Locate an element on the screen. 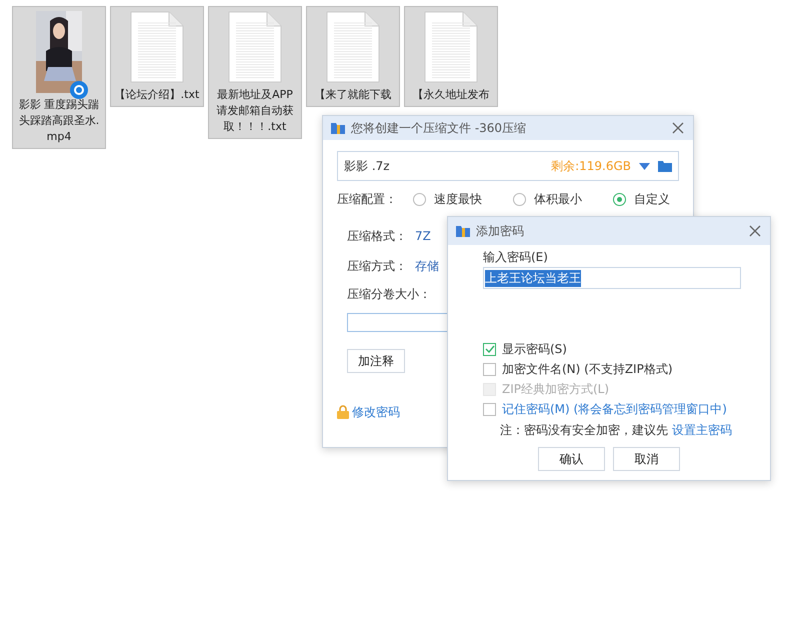 Image resolution: width=800 pixels, height=640 pixels. check-icon is located at coordinates (489, 349).